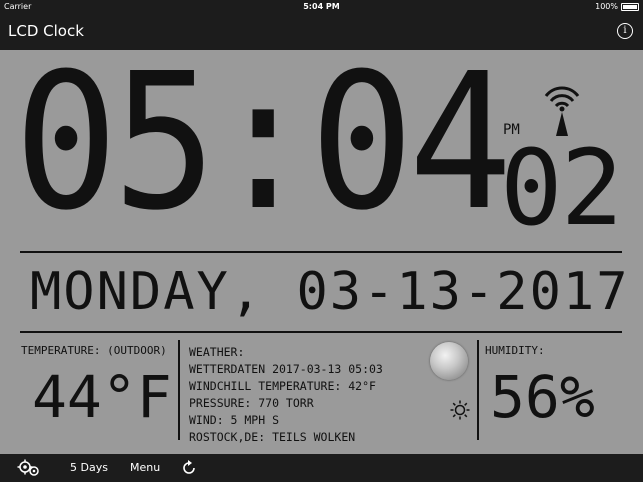 This screenshot has height=482, width=643. I want to click on divider-top, so click(321, 252).